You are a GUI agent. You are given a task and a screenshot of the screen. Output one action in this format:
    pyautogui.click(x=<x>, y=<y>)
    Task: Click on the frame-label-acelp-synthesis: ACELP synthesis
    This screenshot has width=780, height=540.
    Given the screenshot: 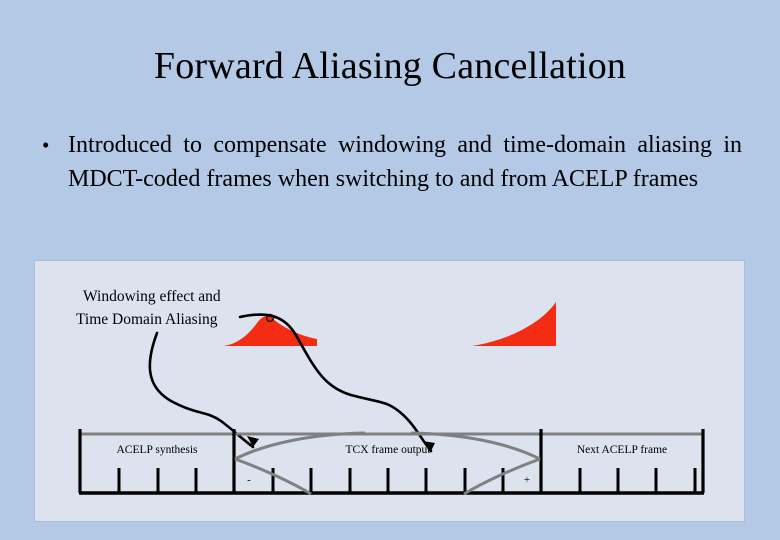 What is the action you would take?
    pyautogui.click(x=157, y=450)
    